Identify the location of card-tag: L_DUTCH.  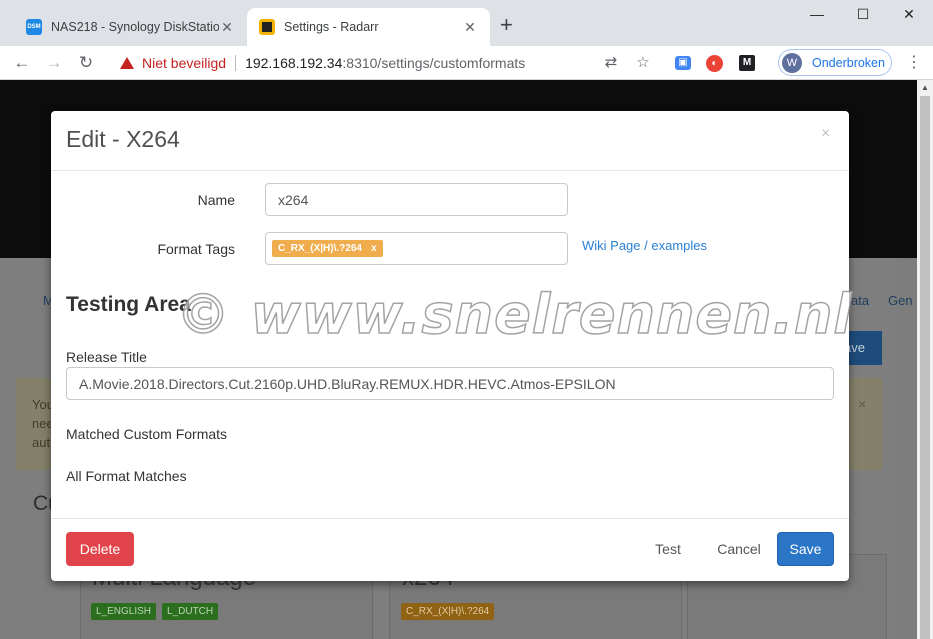
(190, 611).